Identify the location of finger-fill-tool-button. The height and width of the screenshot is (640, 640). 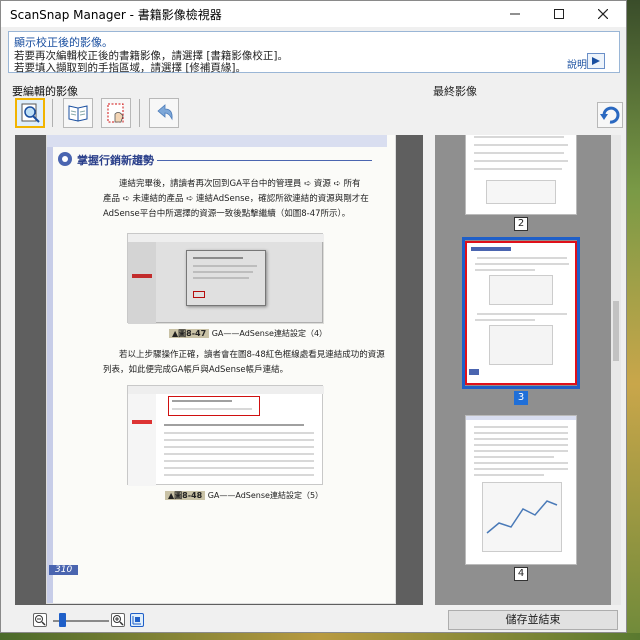
(116, 113).